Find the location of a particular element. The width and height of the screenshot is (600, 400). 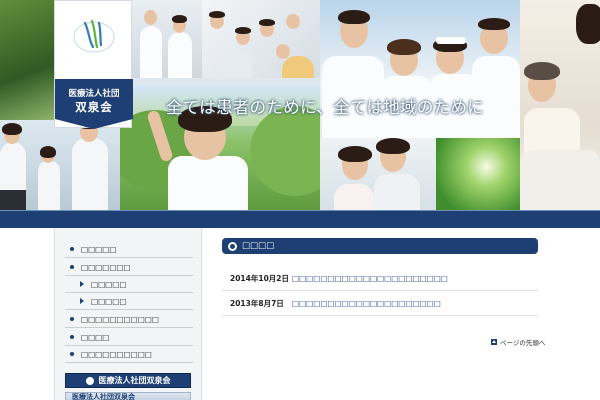

page-top-label: ページの先頭へ is located at coordinates (523, 343).